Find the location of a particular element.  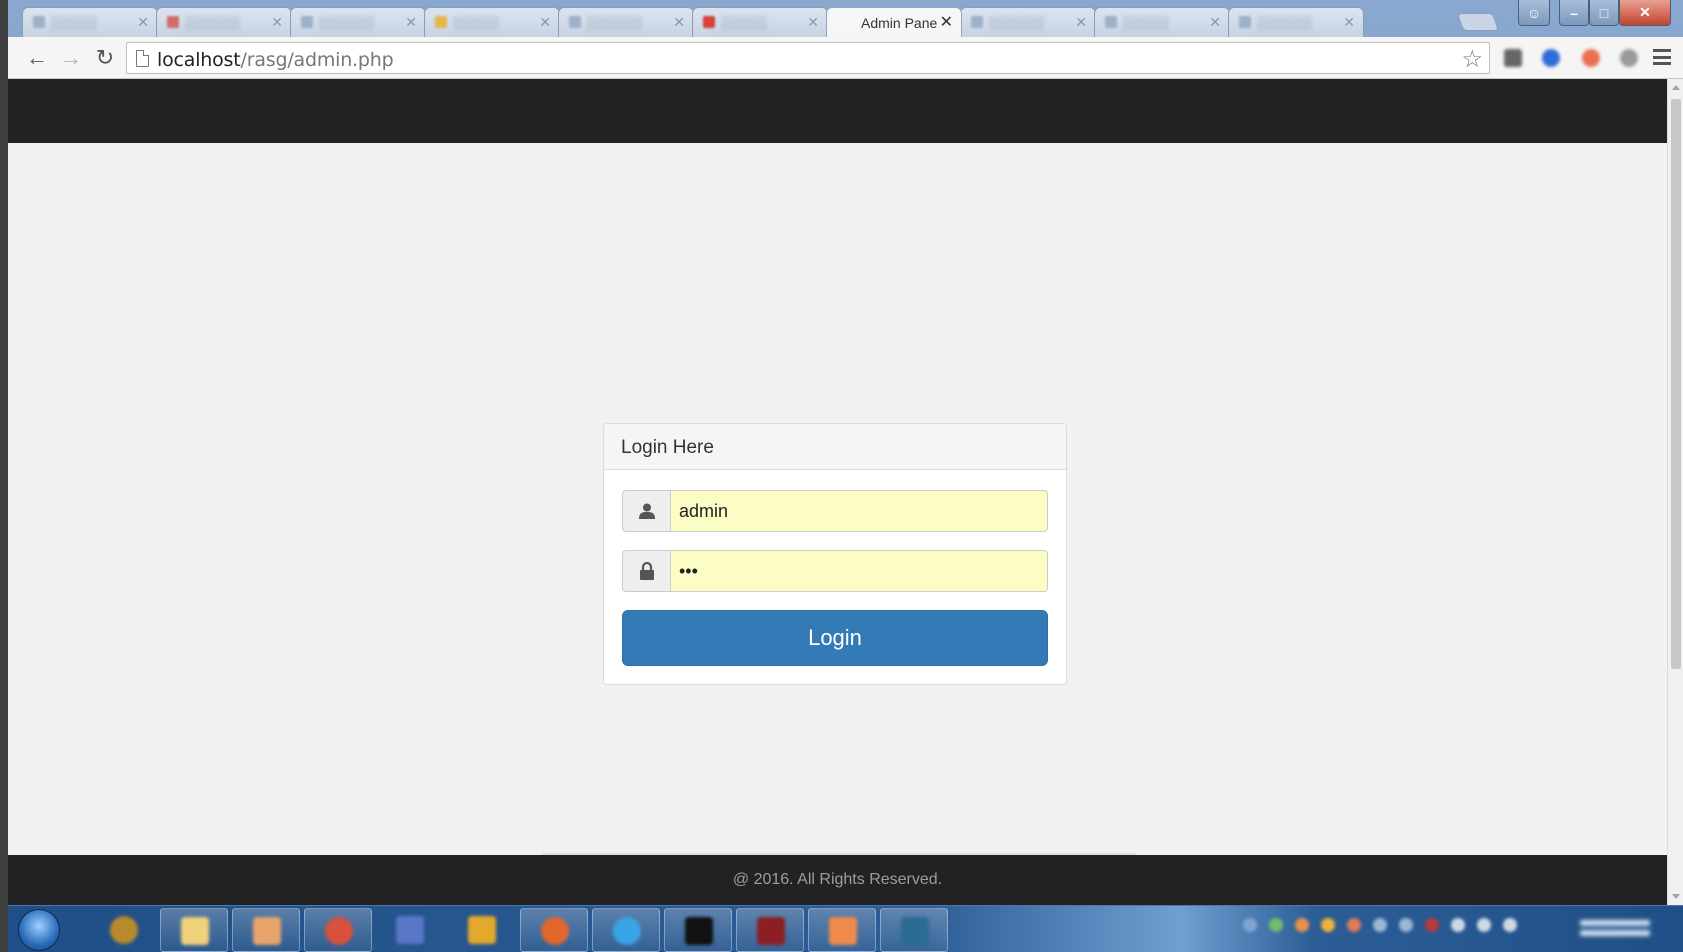

login-button: Login is located at coordinates (835, 638).